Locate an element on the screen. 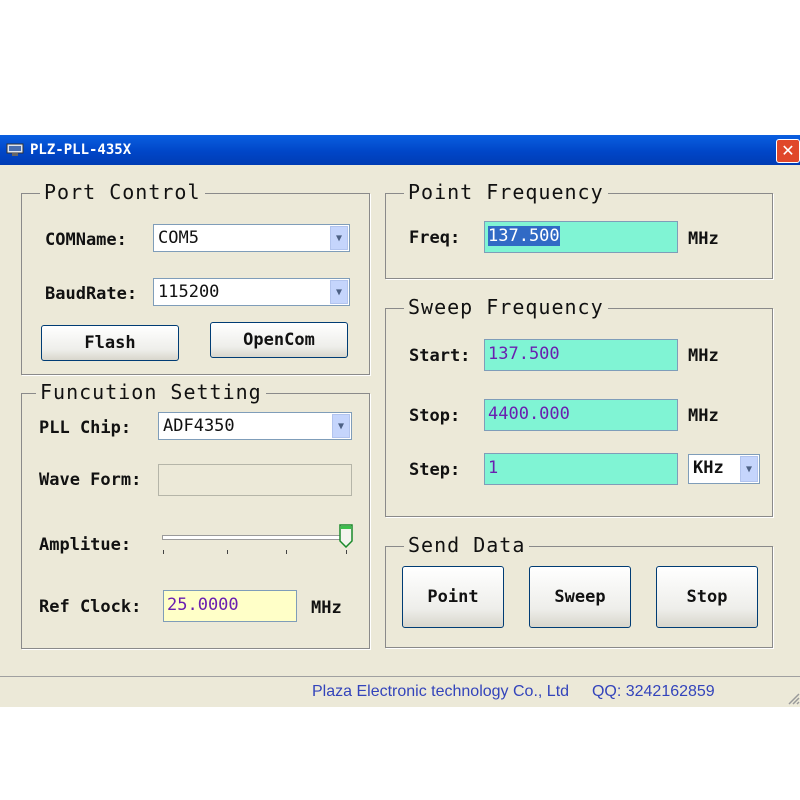 This screenshot has height=800, width=800. title-bar: PLZ-PLL-435X ✕ is located at coordinates (400, 150).